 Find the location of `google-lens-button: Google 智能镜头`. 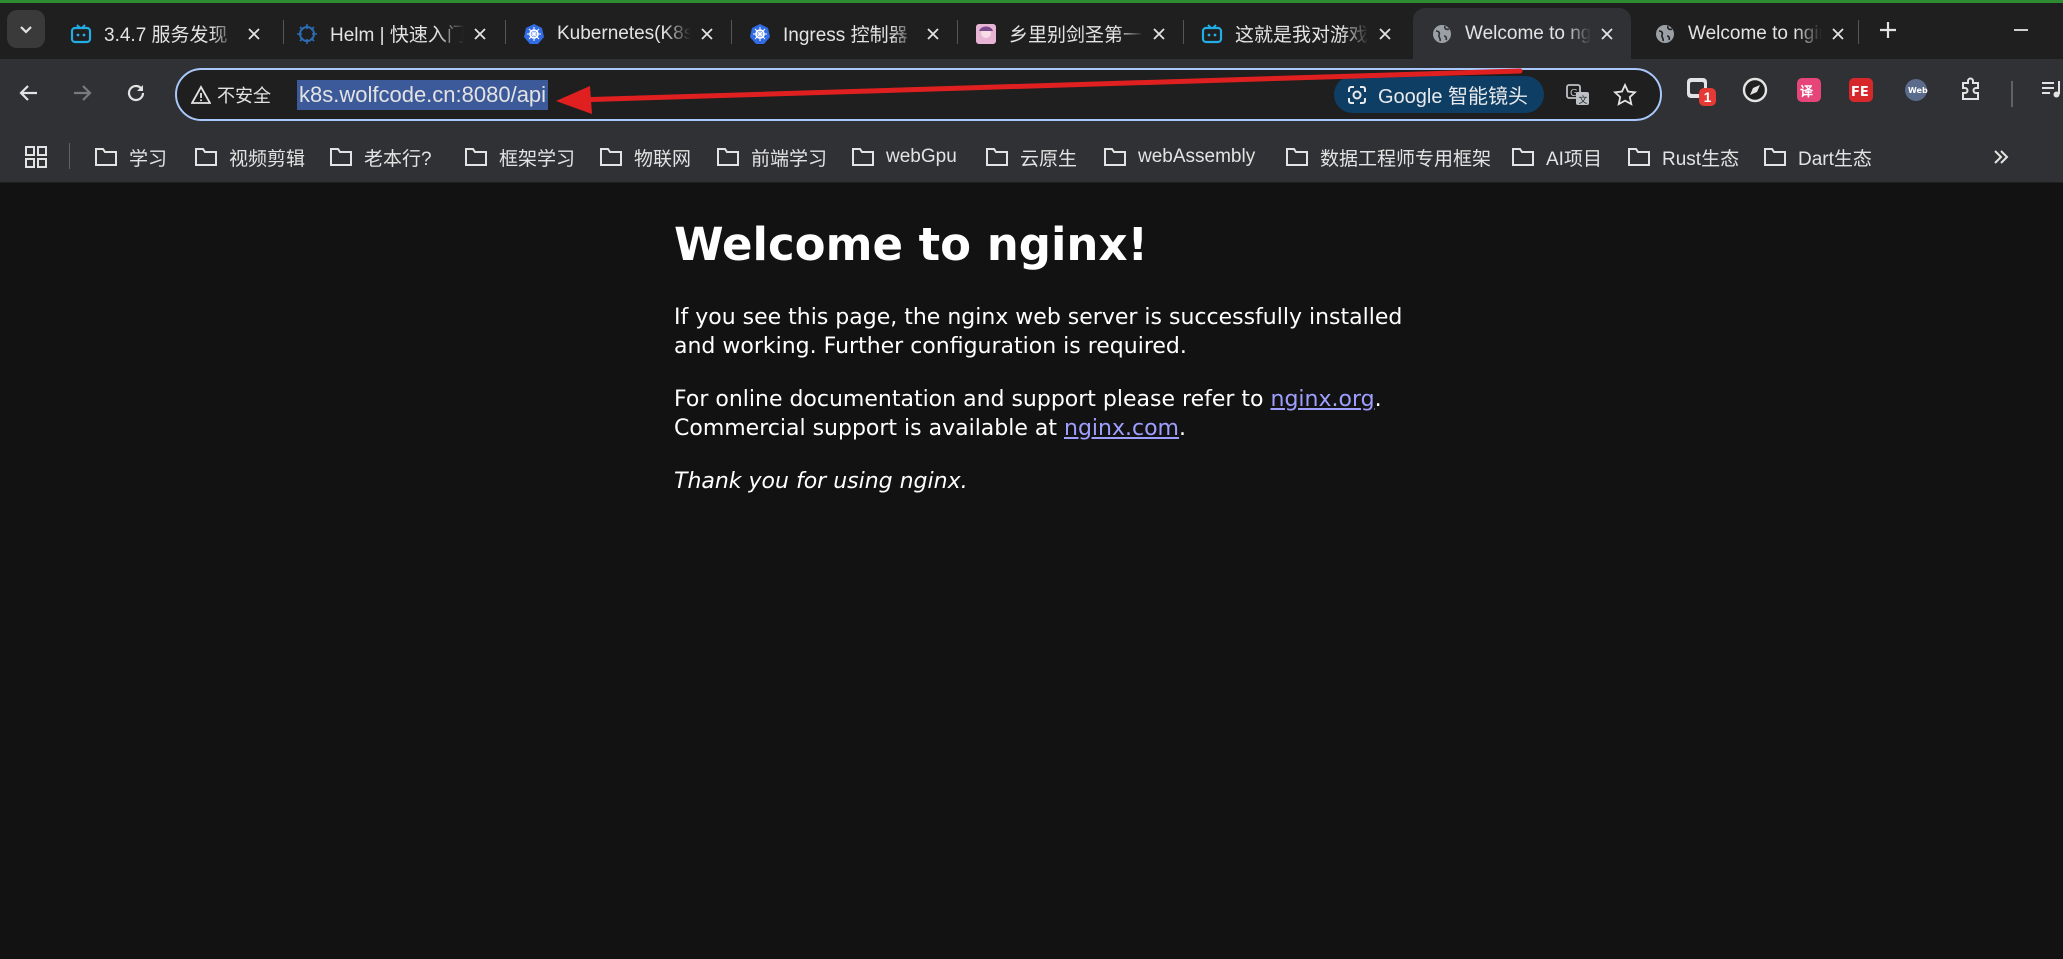

google-lens-button: Google 智能镜头 is located at coordinates (1439, 94).